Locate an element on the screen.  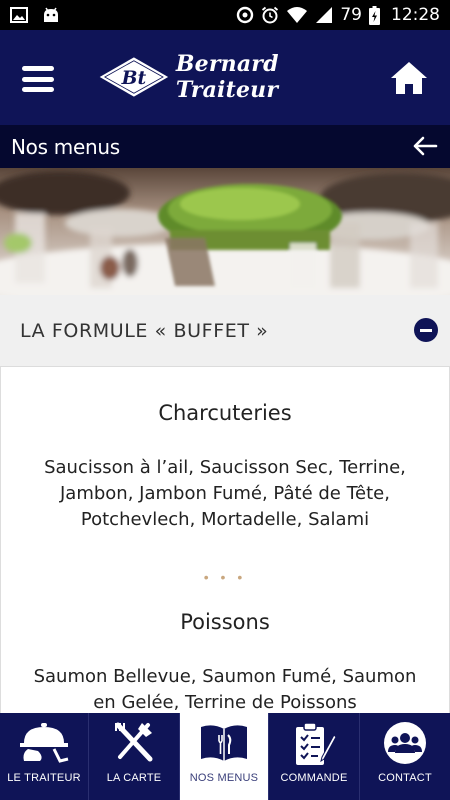
brand-logo: Bt Bernard Traiteur is located at coordinates (228, 77).